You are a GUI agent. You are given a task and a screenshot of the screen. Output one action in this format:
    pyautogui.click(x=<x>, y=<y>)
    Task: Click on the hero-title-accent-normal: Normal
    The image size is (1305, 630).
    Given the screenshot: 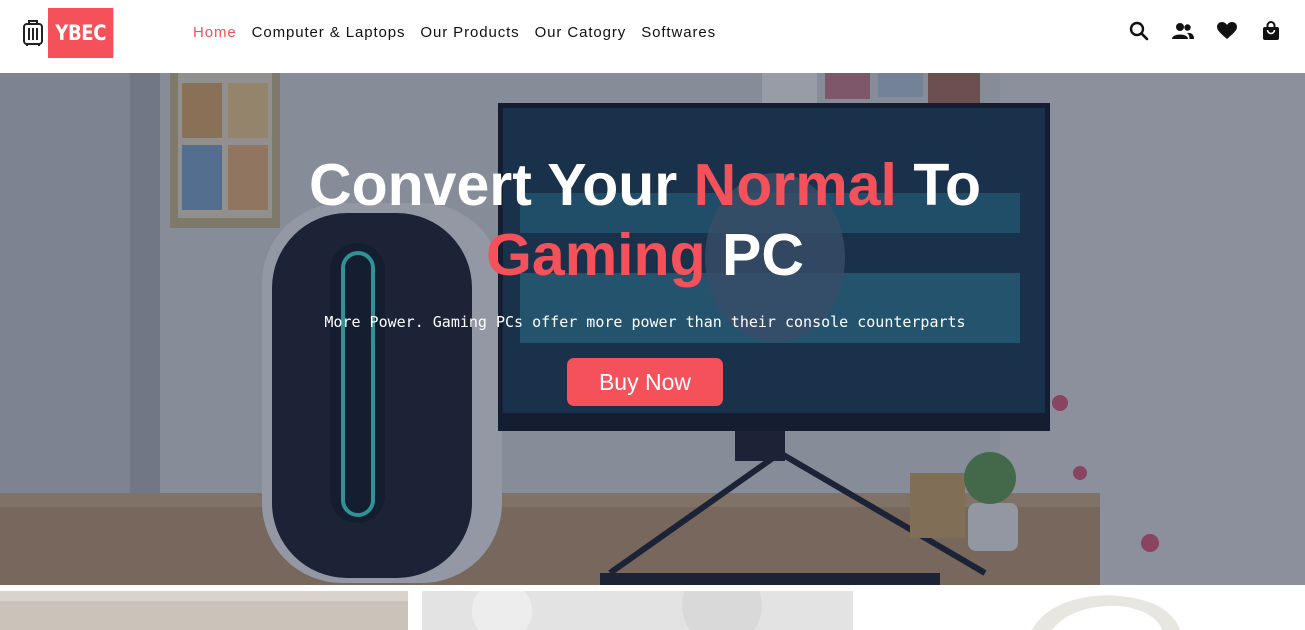 What is the action you would take?
    pyautogui.click(x=795, y=185)
    